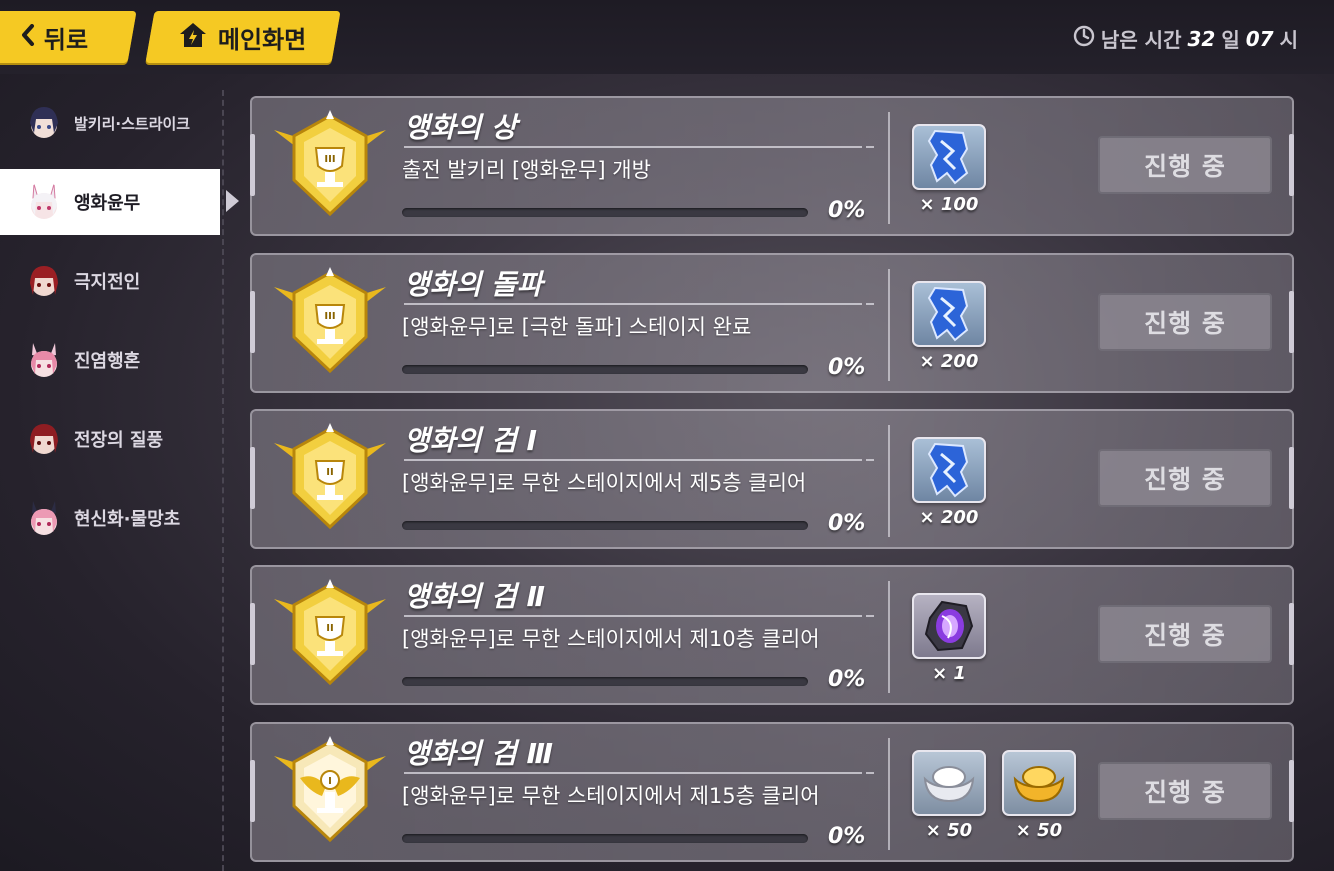  Describe the element at coordinates (232, 201) in the screenshot. I see `active-indicator-arrow` at that location.